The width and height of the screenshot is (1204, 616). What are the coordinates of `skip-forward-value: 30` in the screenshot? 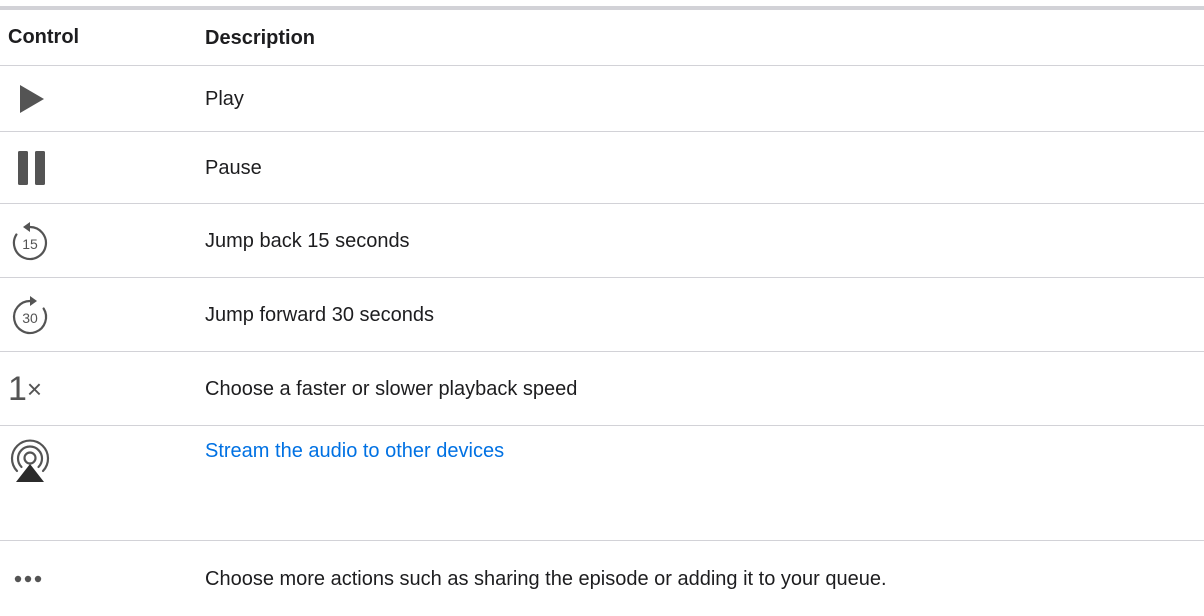 It's located at (30, 318).